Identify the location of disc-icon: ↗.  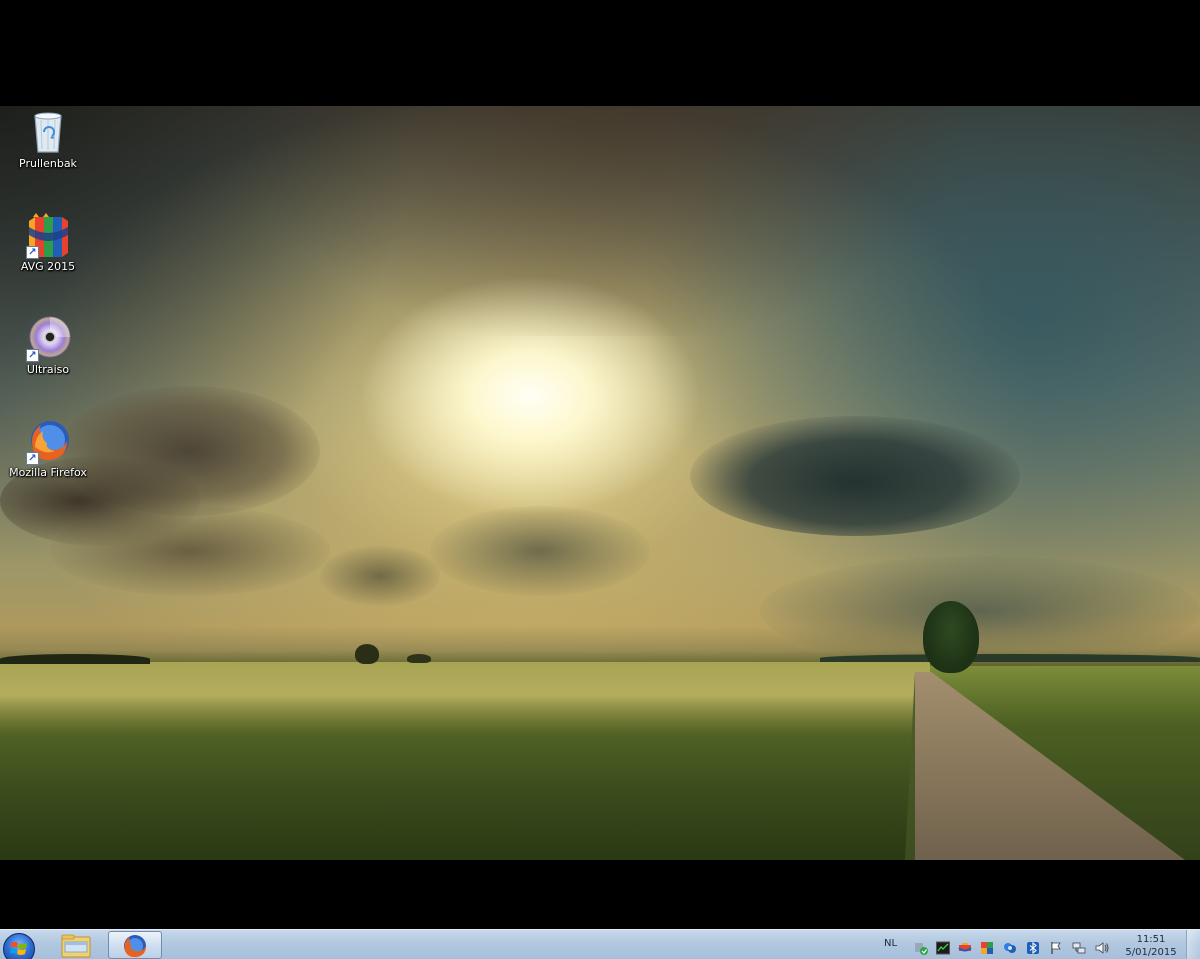
(48, 339).